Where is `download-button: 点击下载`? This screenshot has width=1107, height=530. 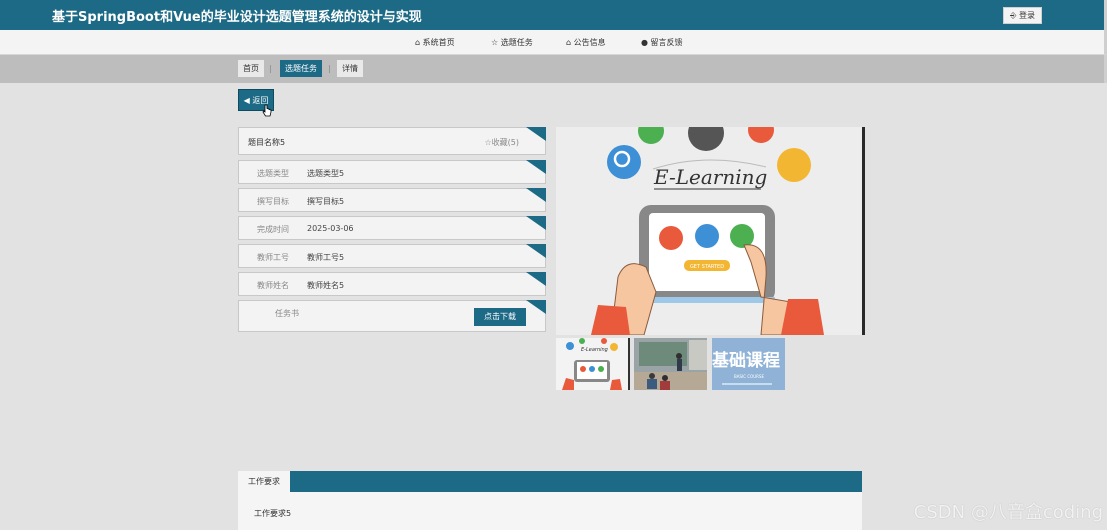
download-button: 点击下载 is located at coordinates (500, 317).